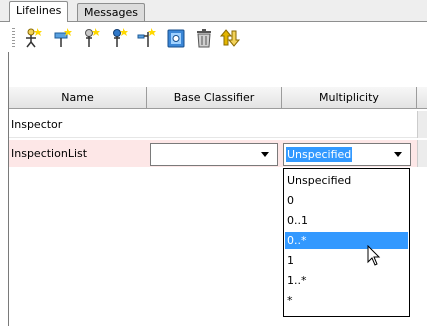 The height and width of the screenshot is (326, 427). What do you see at coordinates (214, 98) in the screenshot?
I see `column-header-base-classifier: Base Classifier` at bounding box center [214, 98].